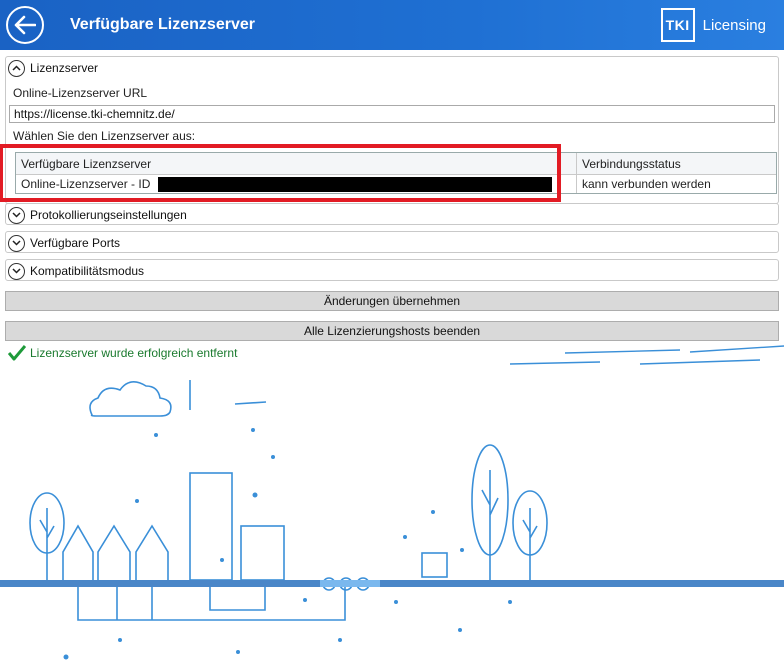 Image resolution: width=784 pixels, height=661 pixels. I want to click on arrow-left-icon, so click(25, 25).